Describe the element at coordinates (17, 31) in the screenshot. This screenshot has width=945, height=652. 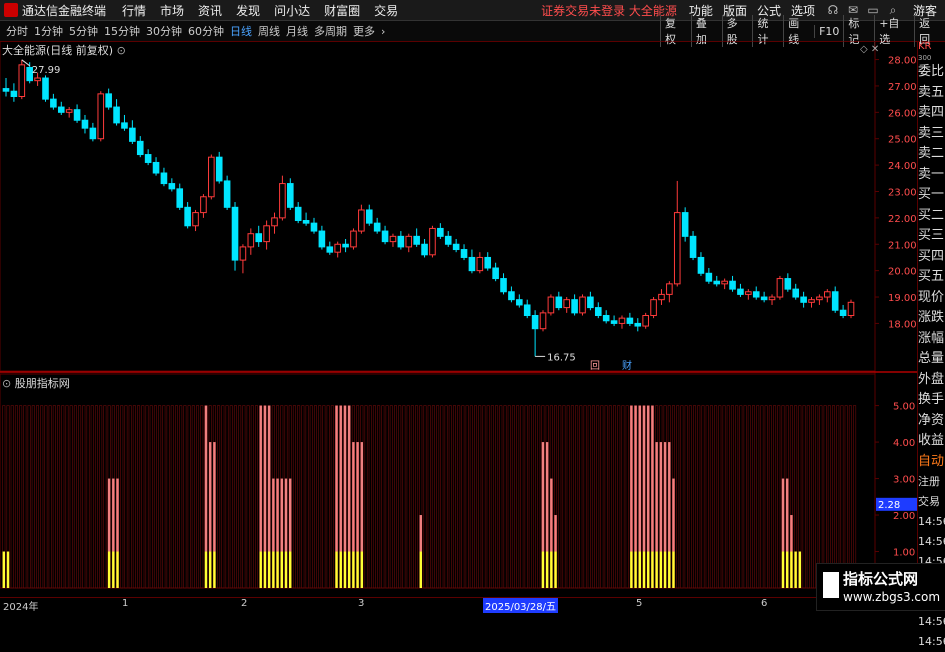
I see `period-tick: 分时` at that location.